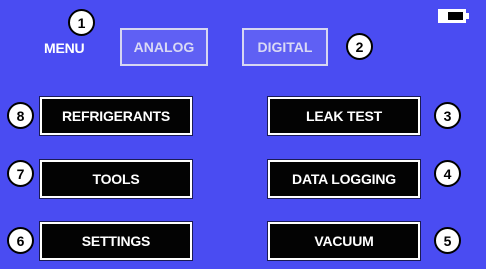 This screenshot has height=269, width=486. What do you see at coordinates (20, 240) in the screenshot?
I see `callout-6: 6` at bounding box center [20, 240].